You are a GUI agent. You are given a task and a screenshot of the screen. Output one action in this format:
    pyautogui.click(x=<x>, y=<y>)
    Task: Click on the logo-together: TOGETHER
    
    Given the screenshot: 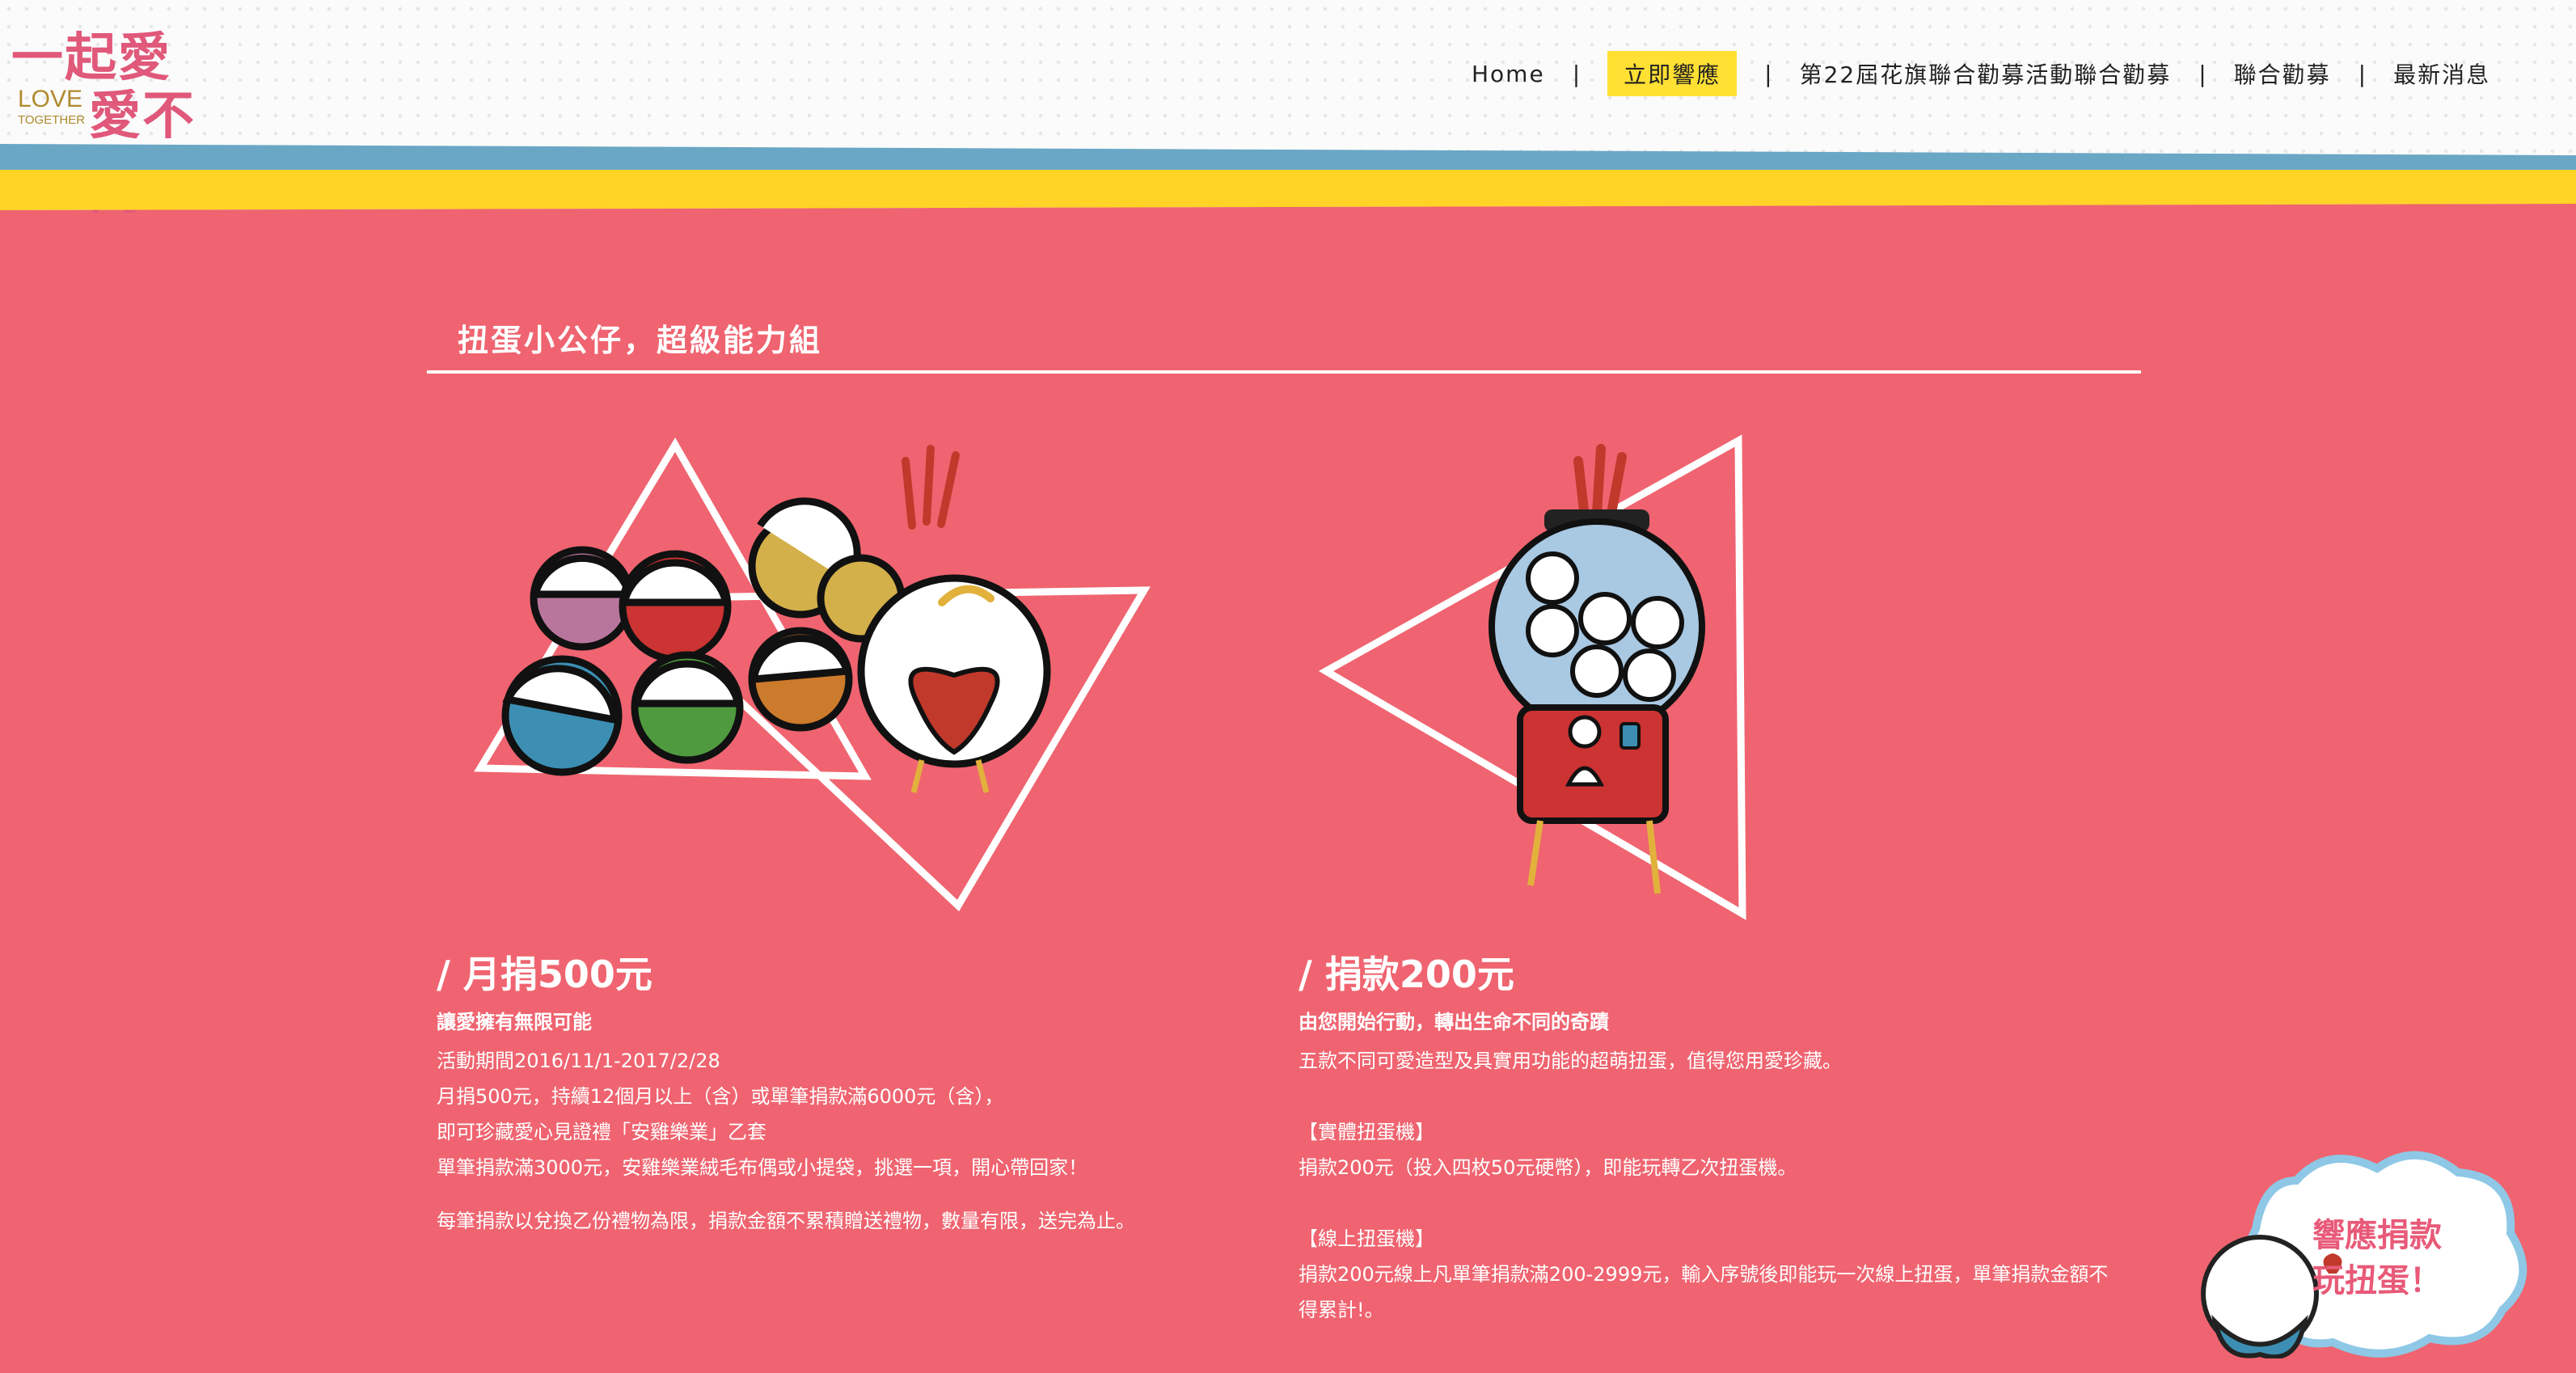 What is the action you would take?
    pyautogui.click(x=52, y=120)
    